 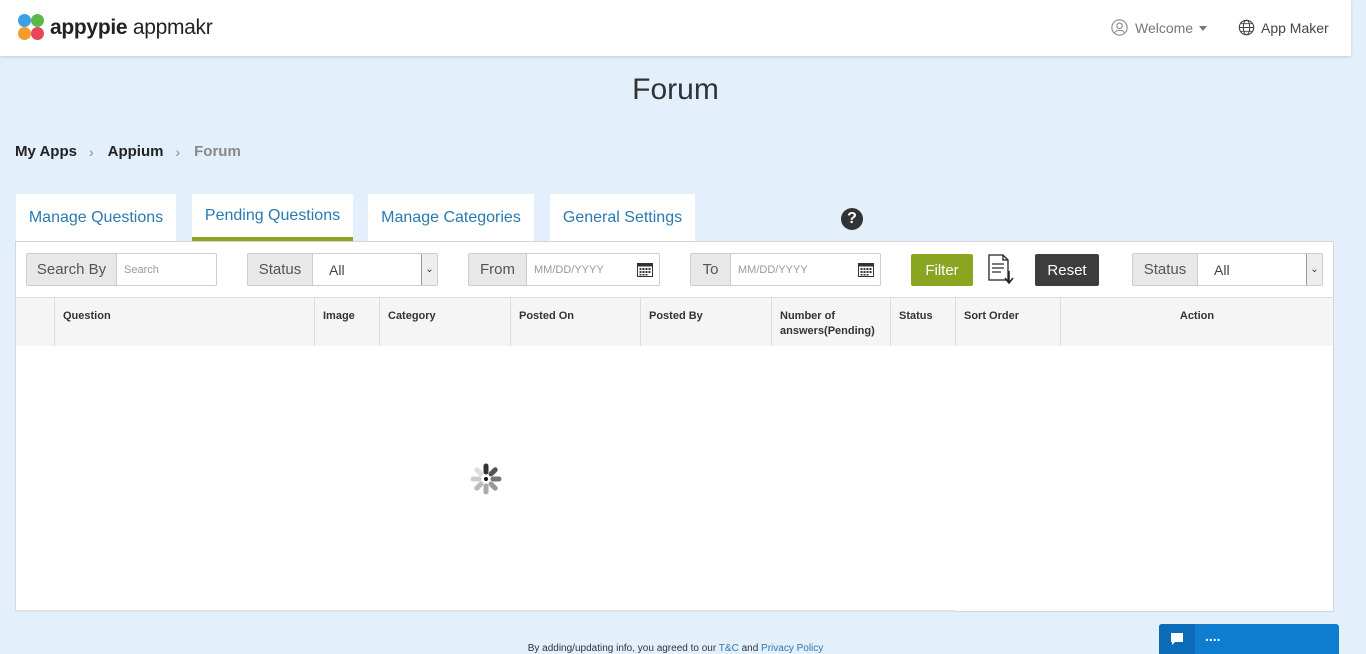 What do you see at coordinates (1260, 269) in the screenshot?
I see `status2-select: All ⌄` at bounding box center [1260, 269].